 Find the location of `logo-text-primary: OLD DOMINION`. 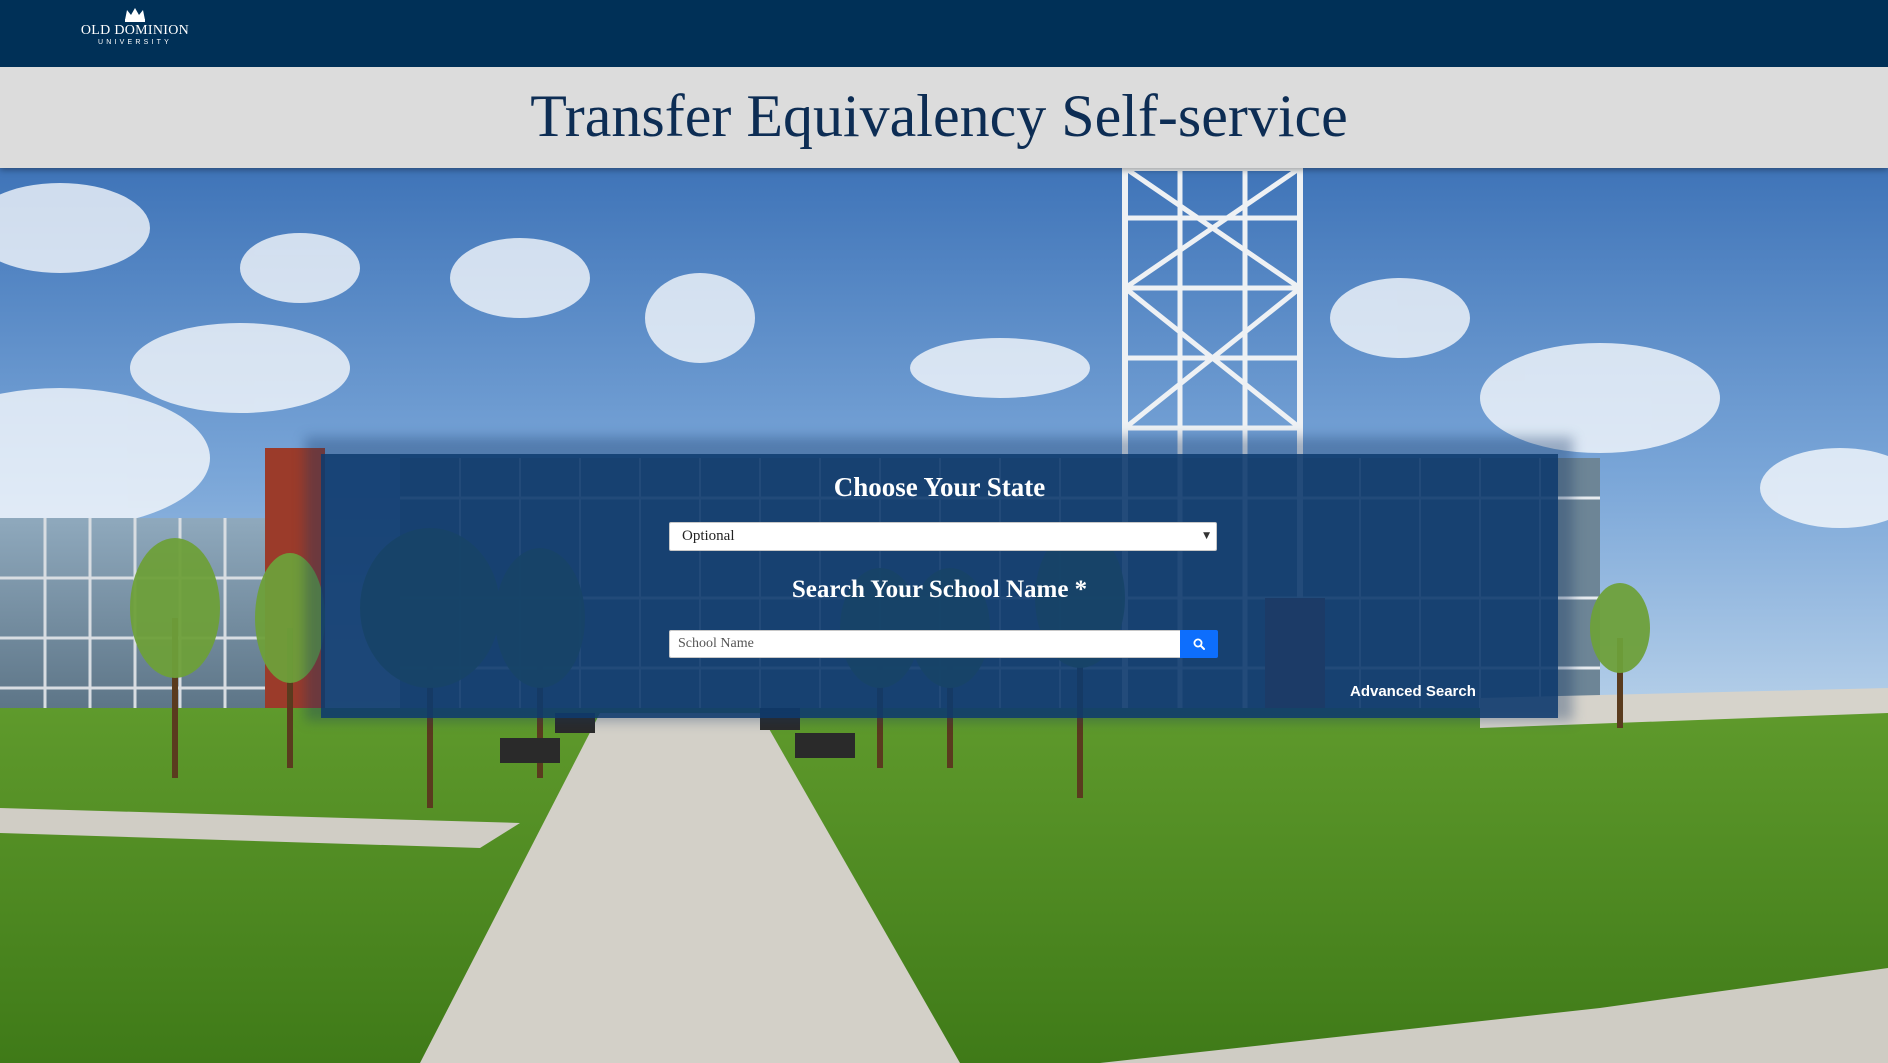

logo-text-primary: OLD DOMINION is located at coordinates (135, 30).